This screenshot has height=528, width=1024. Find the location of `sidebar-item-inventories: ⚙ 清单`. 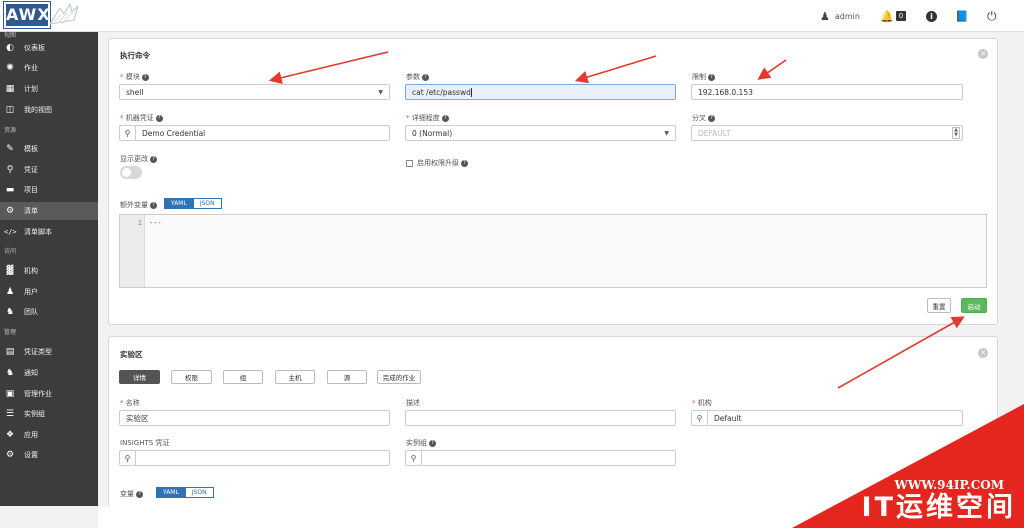

sidebar-item-inventories: ⚙ 清单 is located at coordinates (49, 211).